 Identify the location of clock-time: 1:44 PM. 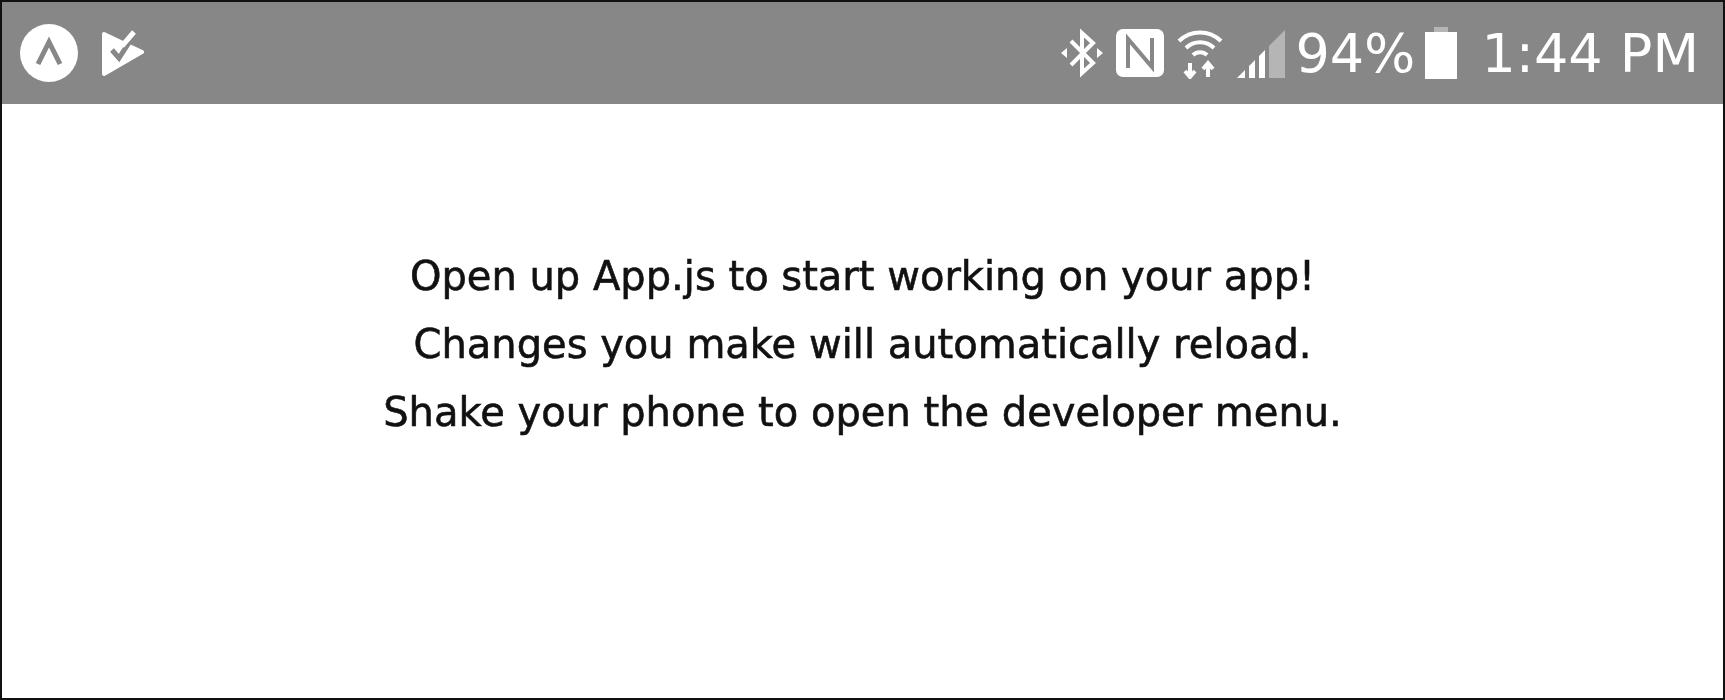
(1590, 53).